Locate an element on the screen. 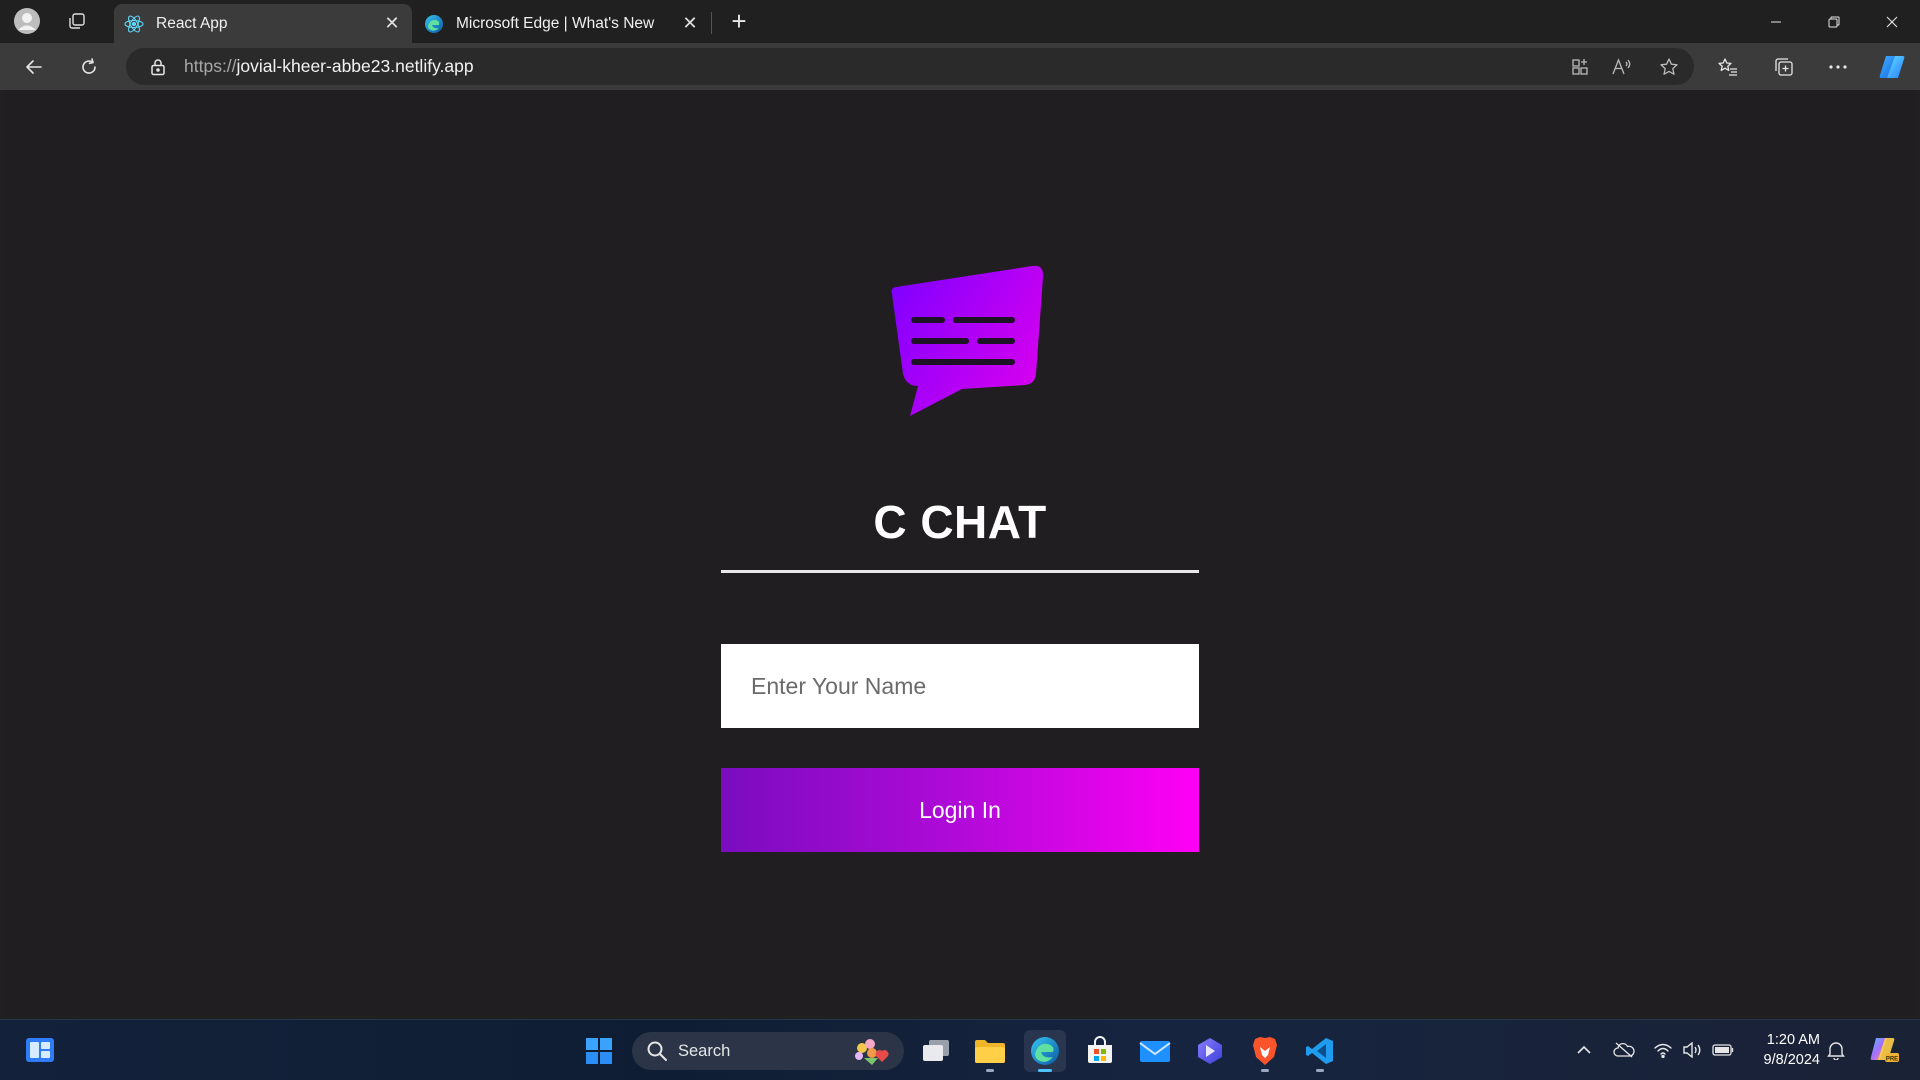 The width and height of the screenshot is (1920, 1080). widgets-icon is located at coordinates (40, 1050).